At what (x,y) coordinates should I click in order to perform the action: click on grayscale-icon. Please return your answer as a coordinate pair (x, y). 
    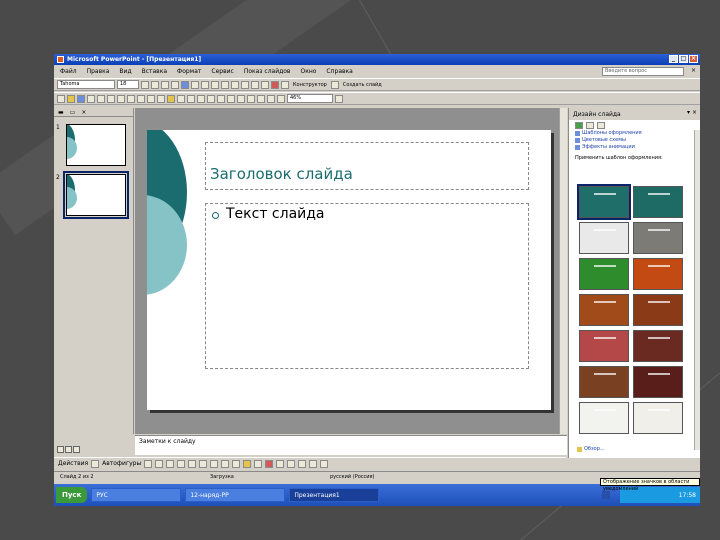
    Looking at the image, I should click on (241, 98).